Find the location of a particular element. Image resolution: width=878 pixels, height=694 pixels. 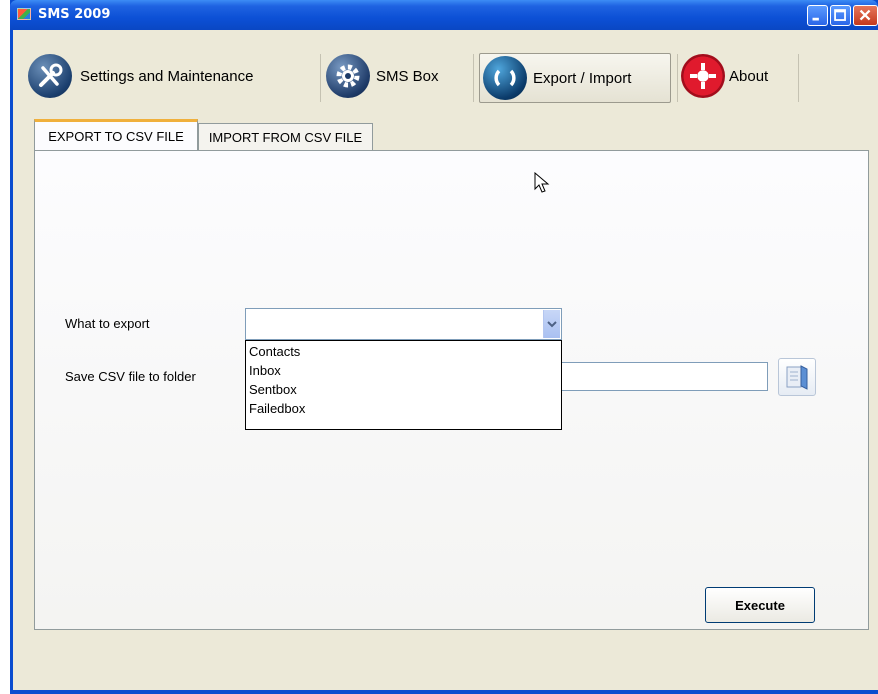

browse-folder-button is located at coordinates (797, 377).